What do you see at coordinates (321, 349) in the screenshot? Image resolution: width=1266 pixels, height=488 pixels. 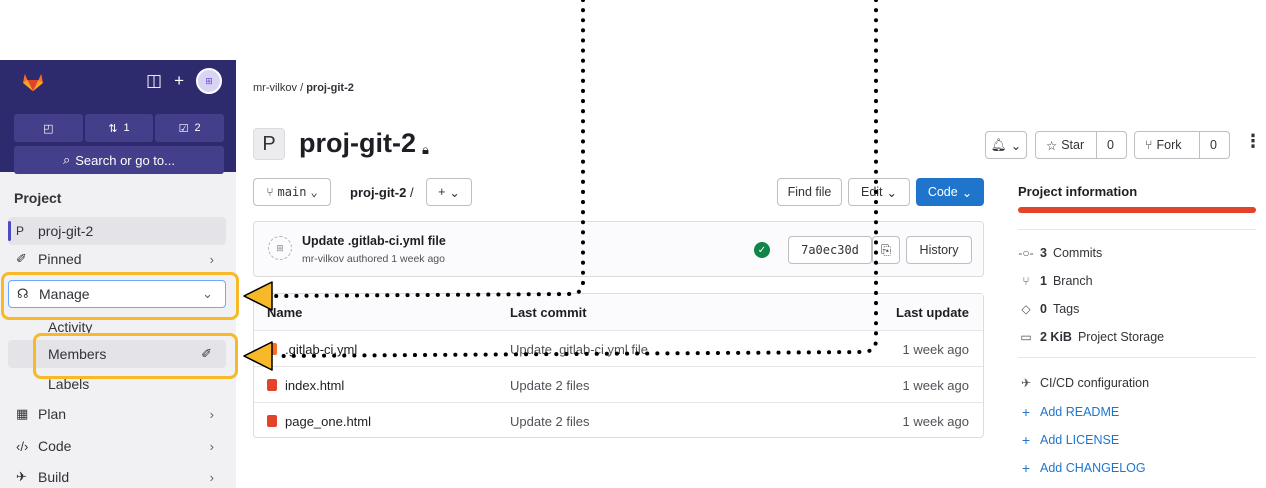 I see `file-name: .gitlab-ci.yml` at bounding box center [321, 349].